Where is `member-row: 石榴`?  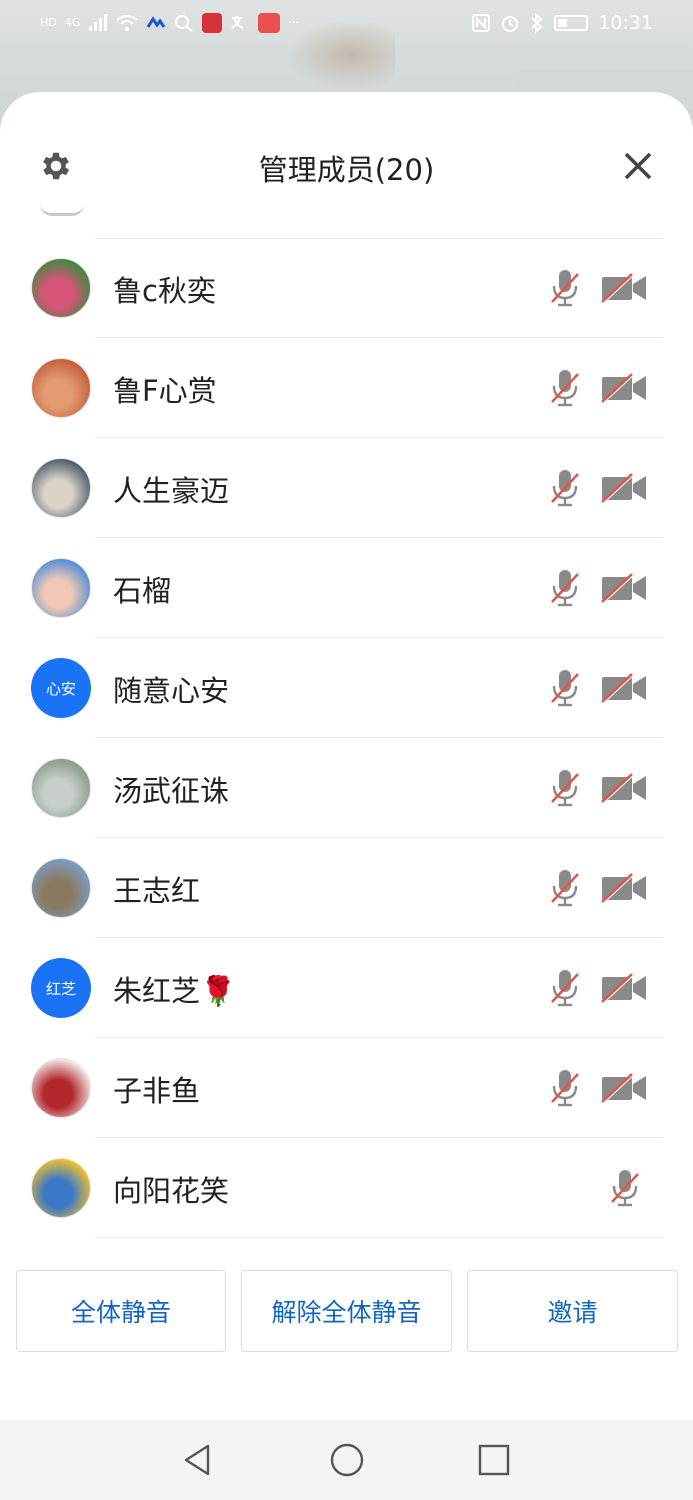 member-row: 石榴 is located at coordinates (346, 588).